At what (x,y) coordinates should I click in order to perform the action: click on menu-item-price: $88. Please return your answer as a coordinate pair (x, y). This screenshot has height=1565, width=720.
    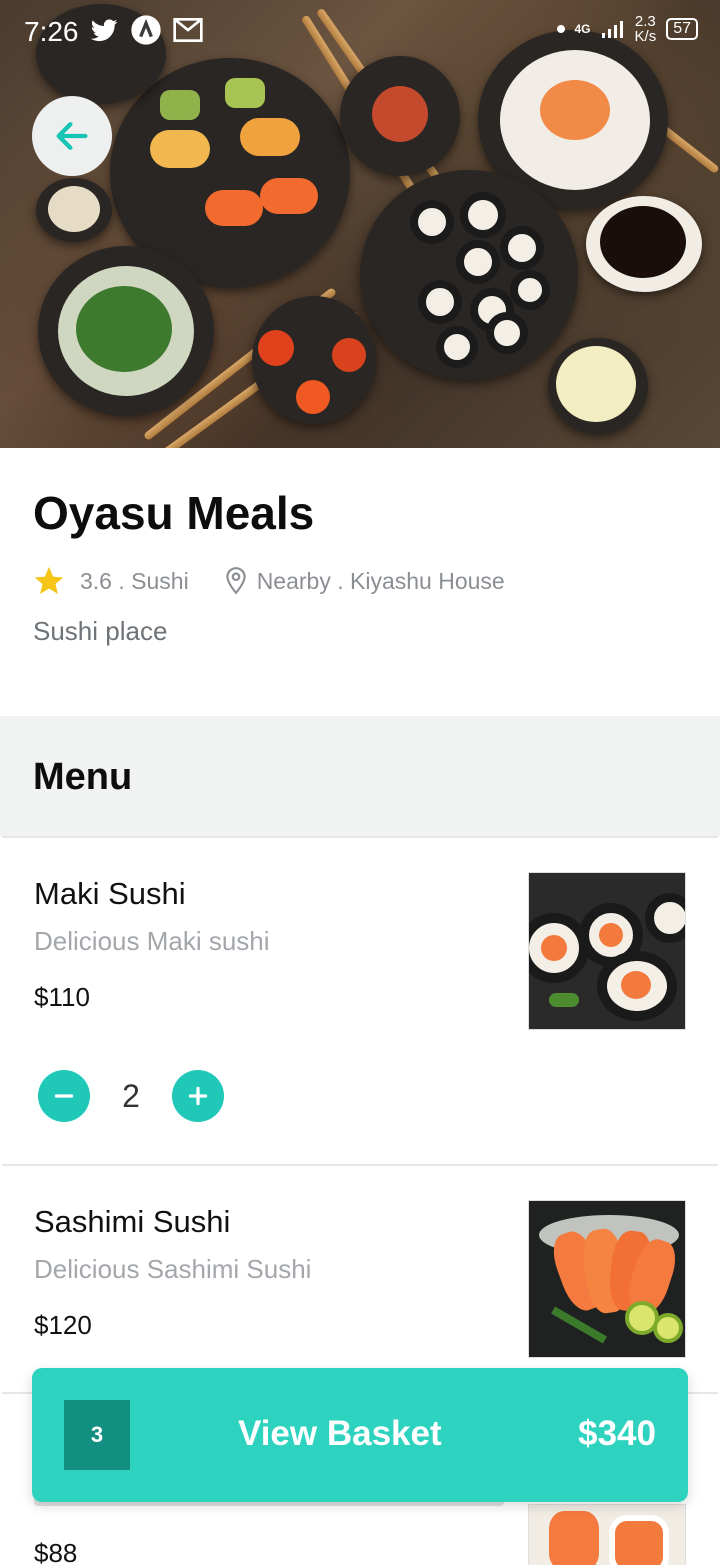
    Looking at the image, I should click on (56, 1551).